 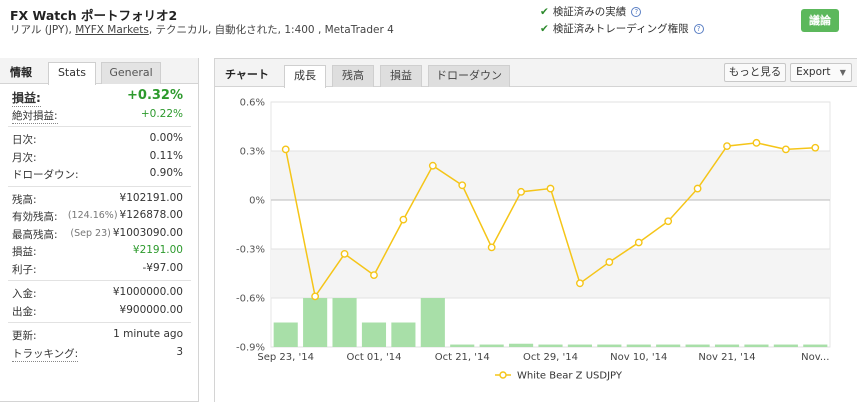 I want to click on x-tick-label: Nov 21, '14, so click(x=726, y=357).